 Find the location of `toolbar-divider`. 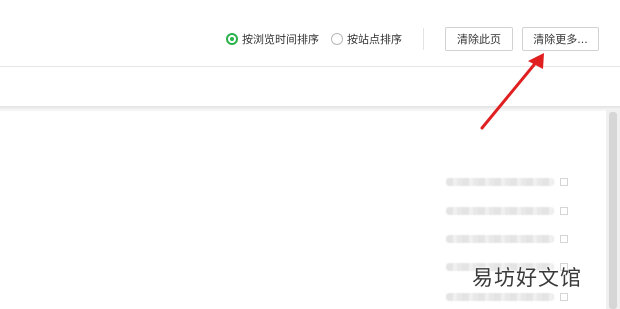

toolbar-divider is located at coordinates (423, 39).